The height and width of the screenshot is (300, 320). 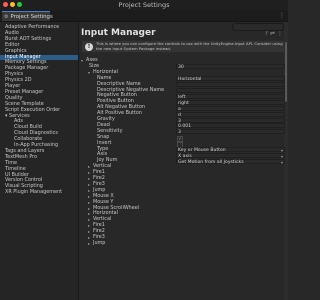 I want to click on header-icons: ?⇌⋮, so click(x=275, y=33).